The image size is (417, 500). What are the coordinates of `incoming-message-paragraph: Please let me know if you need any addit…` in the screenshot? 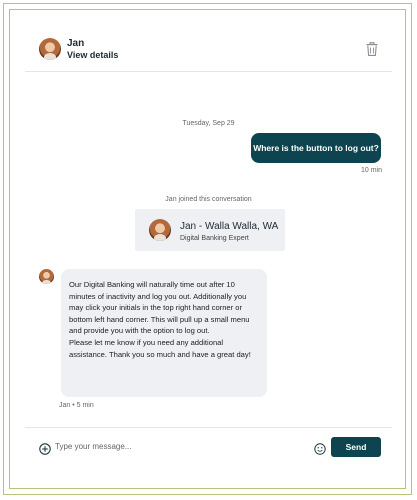 It's located at (160, 348).